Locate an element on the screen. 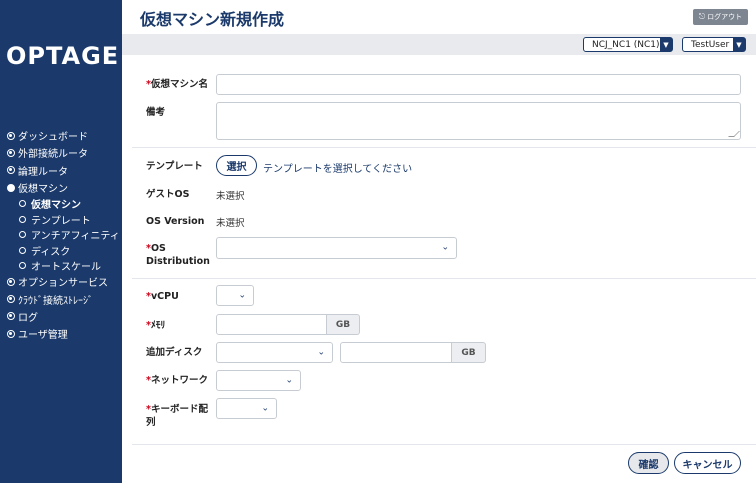  memory-input is located at coordinates (271, 324).